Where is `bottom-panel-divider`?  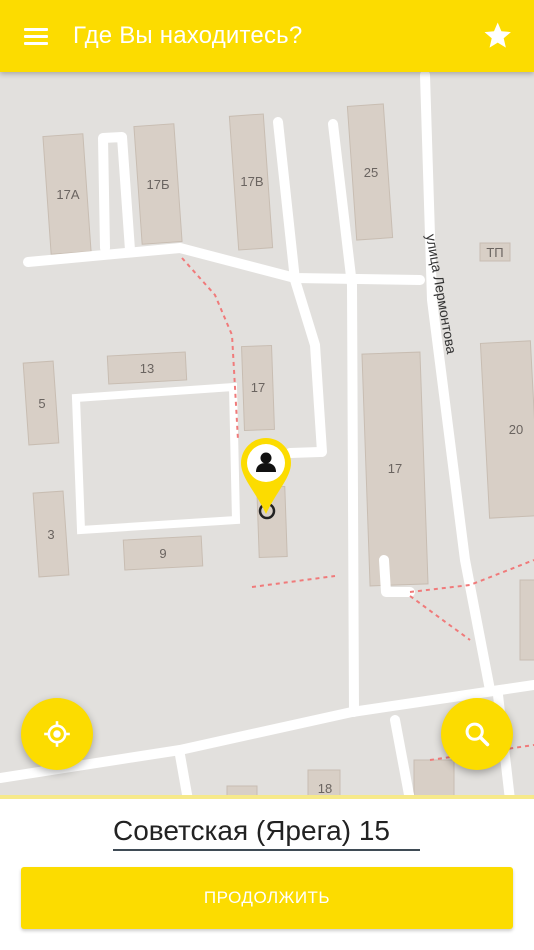 bottom-panel-divider is located at coordinates (267, 797).